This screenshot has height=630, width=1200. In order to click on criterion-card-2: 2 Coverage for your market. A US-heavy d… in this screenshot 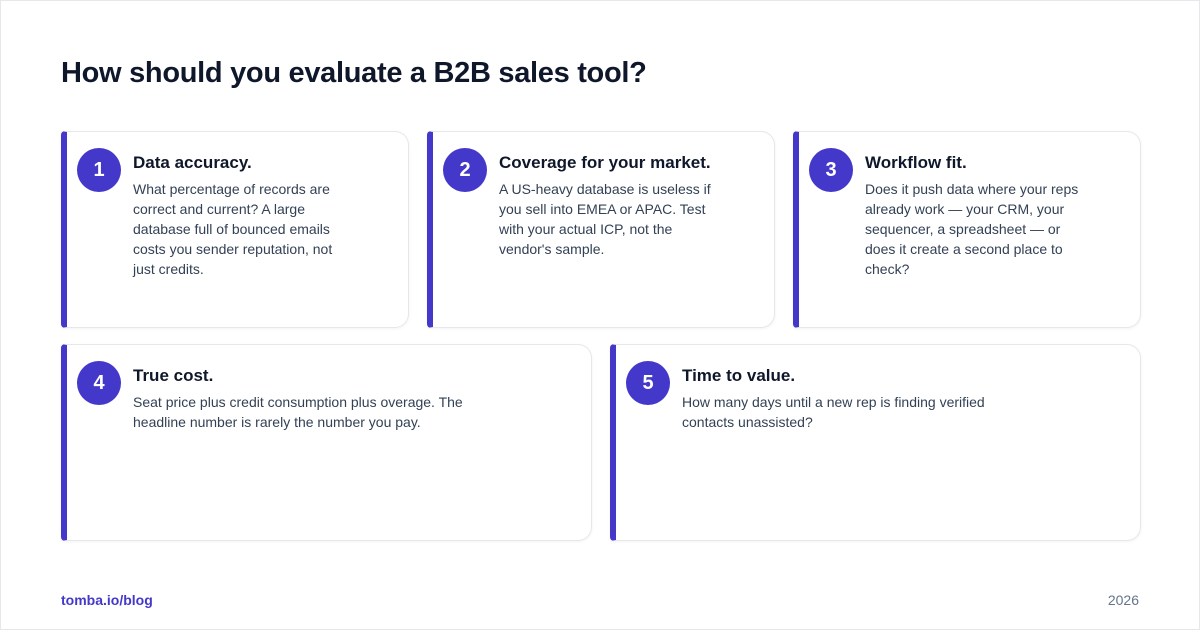, I will do `click(601, 229)`.